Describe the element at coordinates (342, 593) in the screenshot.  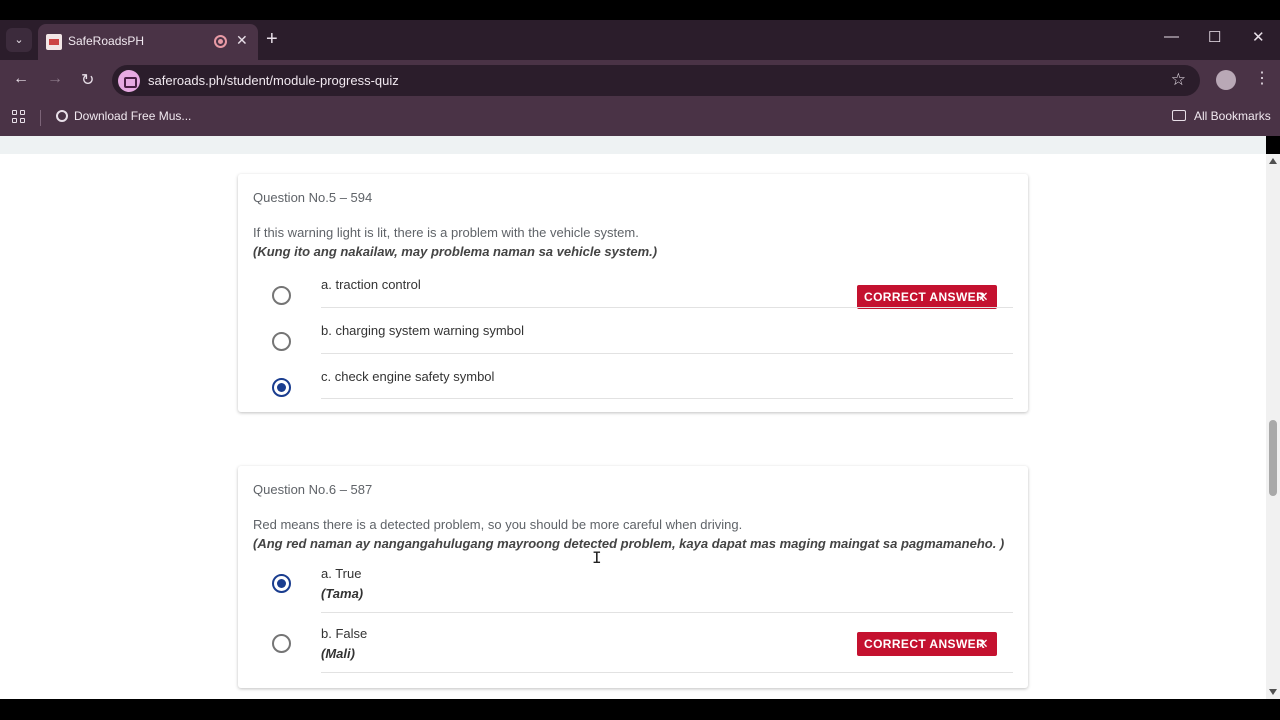
I see `option-translation: (Tama)` at that location.